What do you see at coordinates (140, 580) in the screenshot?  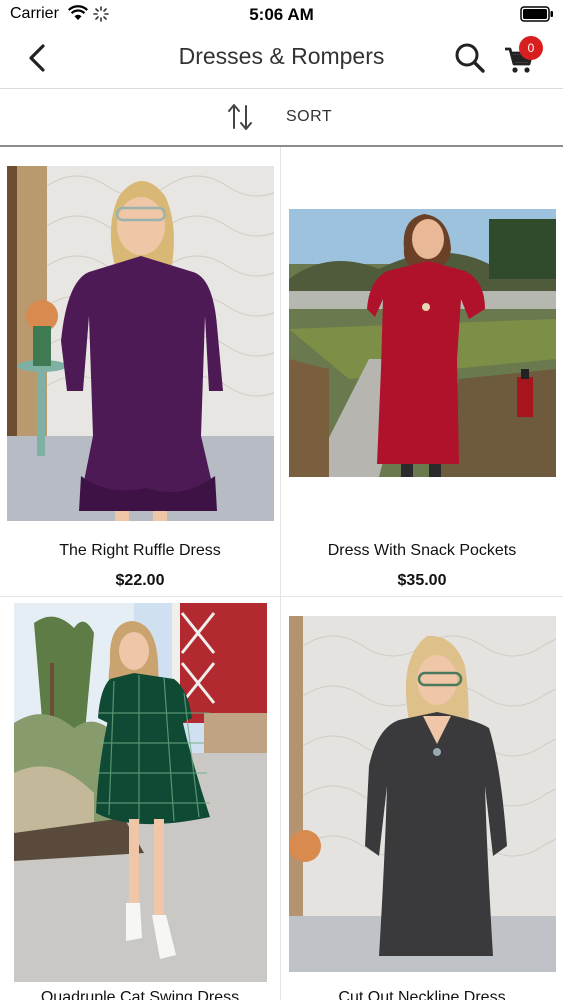 I see `product-price: $22.00` at bounding box center [140, 580].